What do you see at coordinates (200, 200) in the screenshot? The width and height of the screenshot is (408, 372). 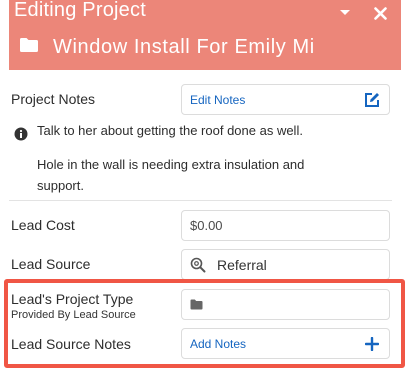 I see `section-divider` at bounding box center [200, 200].